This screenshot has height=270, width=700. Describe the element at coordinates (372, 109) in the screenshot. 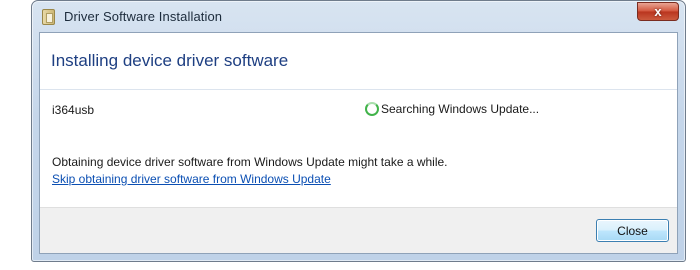

I see `searching-spinner-icon` at that location.